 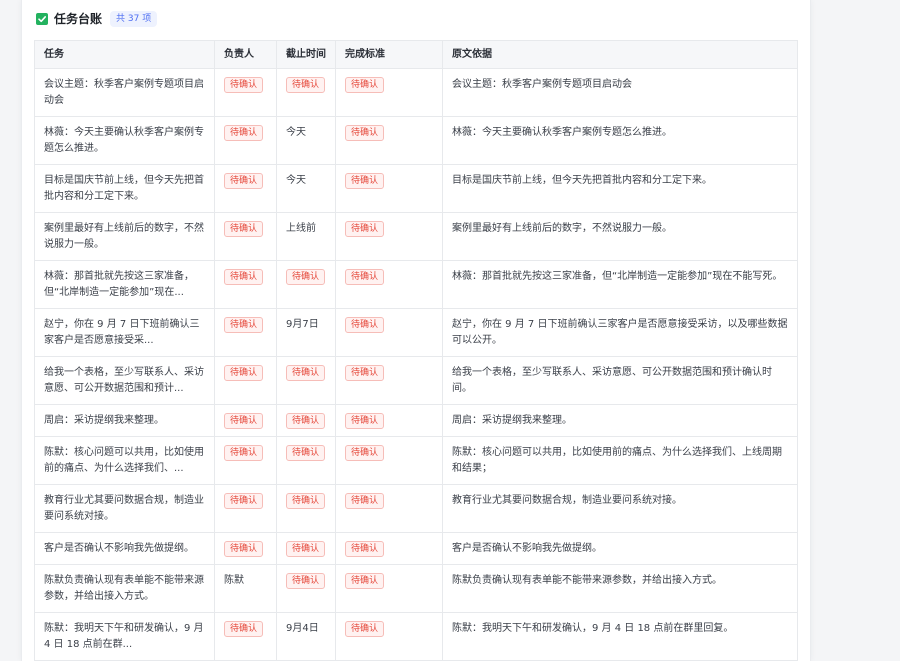 I want to click on source-text: 陈默：核心问题可以共用，比如使用前的痛点、为什么选择我们、上线周期和结果；, so click(x=617, y=460).